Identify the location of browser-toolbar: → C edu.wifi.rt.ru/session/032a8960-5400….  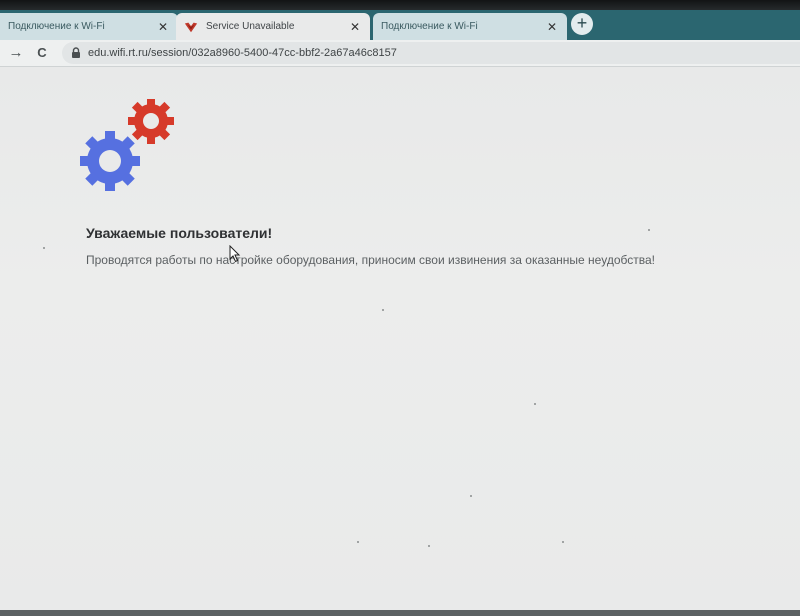
(400, 53).